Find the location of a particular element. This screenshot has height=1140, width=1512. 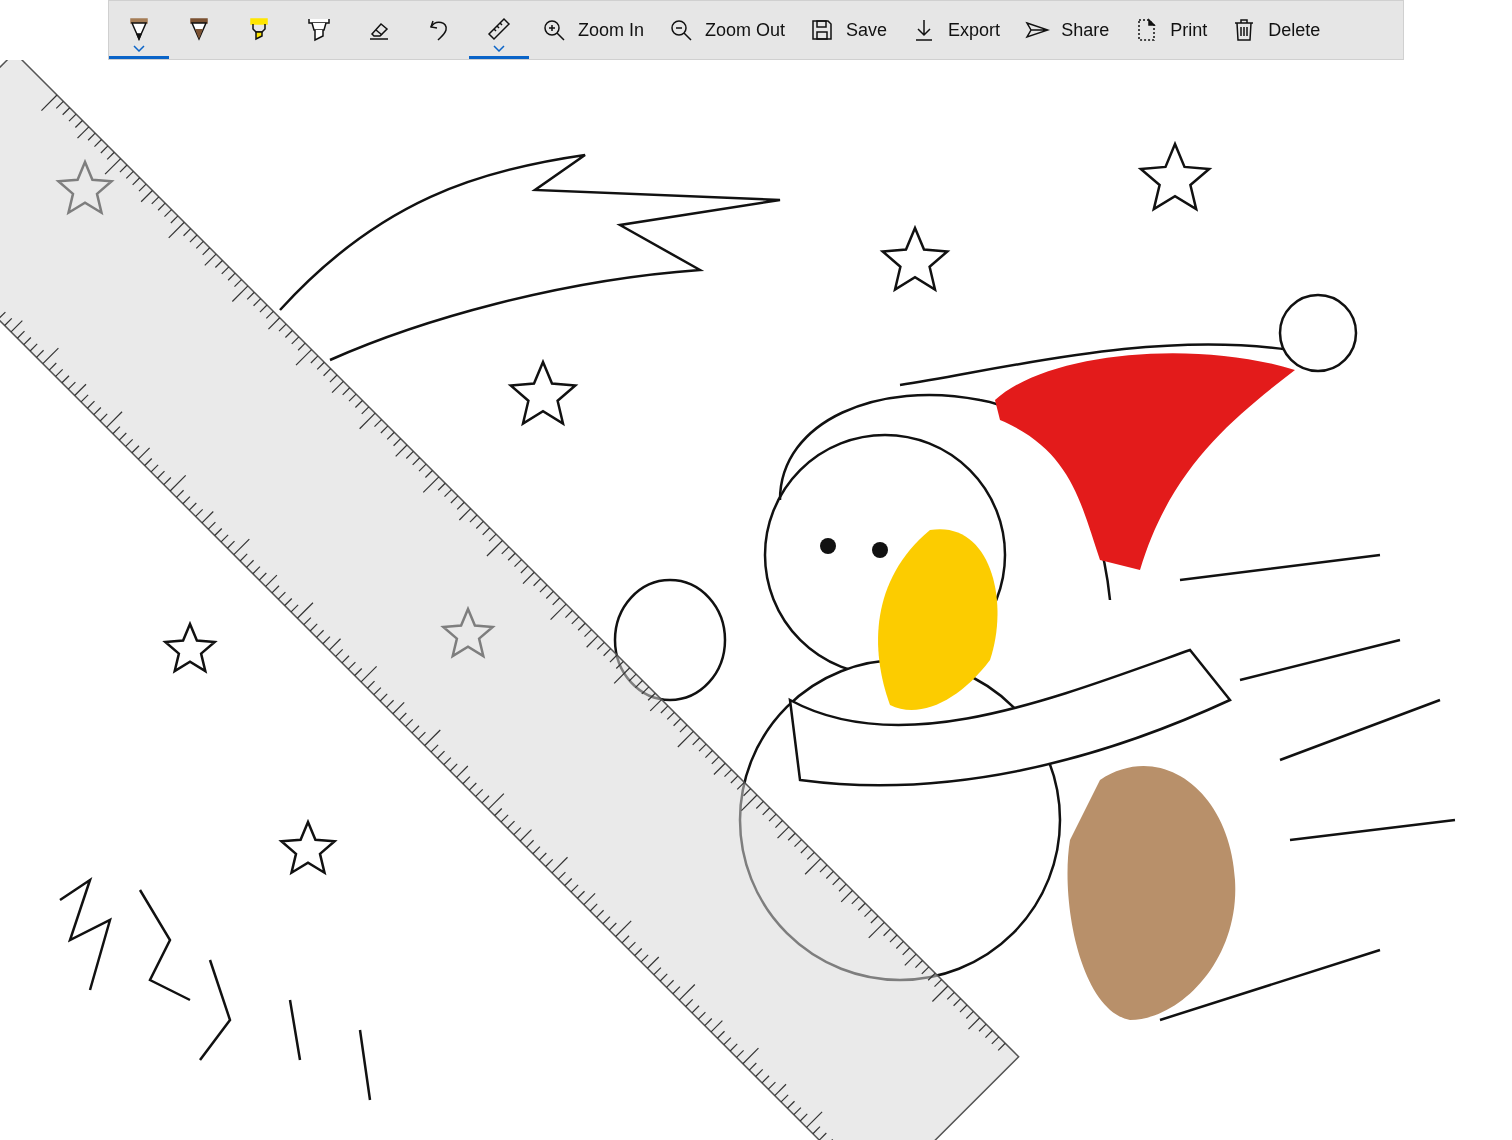

zoom-in-icon is located at coordinates (554, 30).